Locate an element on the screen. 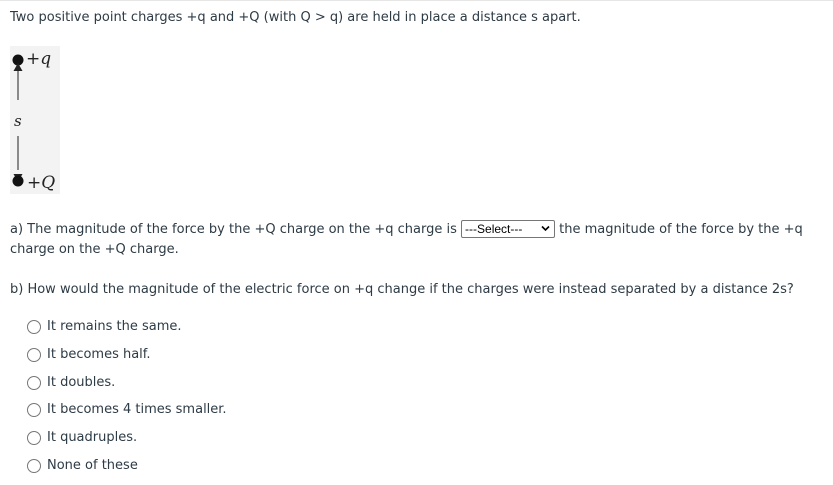 This screenshot has height=485, width=833. option-label: None of these is located at coordinates (92, 465).